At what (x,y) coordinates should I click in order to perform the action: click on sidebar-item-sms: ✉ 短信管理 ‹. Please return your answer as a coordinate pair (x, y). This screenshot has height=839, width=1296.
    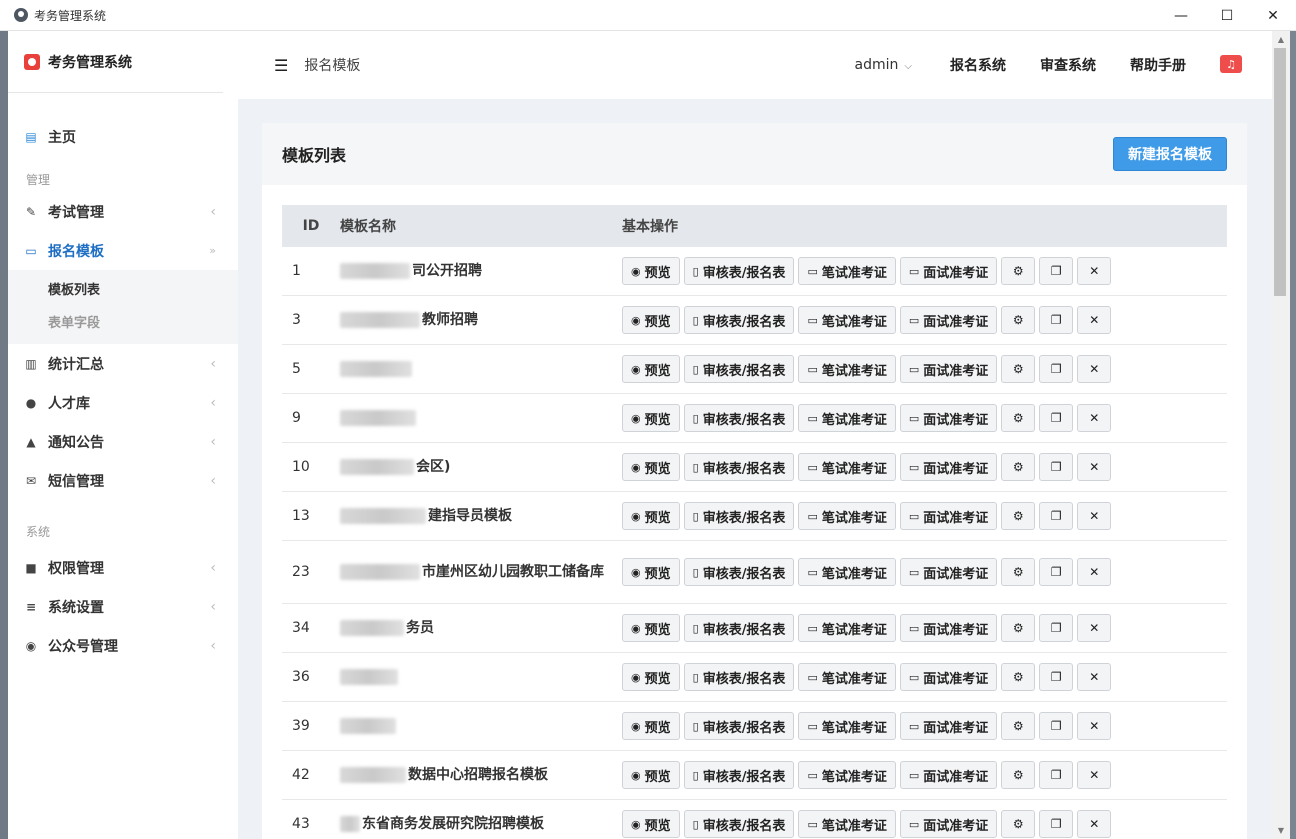
    Looking at the image, I should click on (123, 480).